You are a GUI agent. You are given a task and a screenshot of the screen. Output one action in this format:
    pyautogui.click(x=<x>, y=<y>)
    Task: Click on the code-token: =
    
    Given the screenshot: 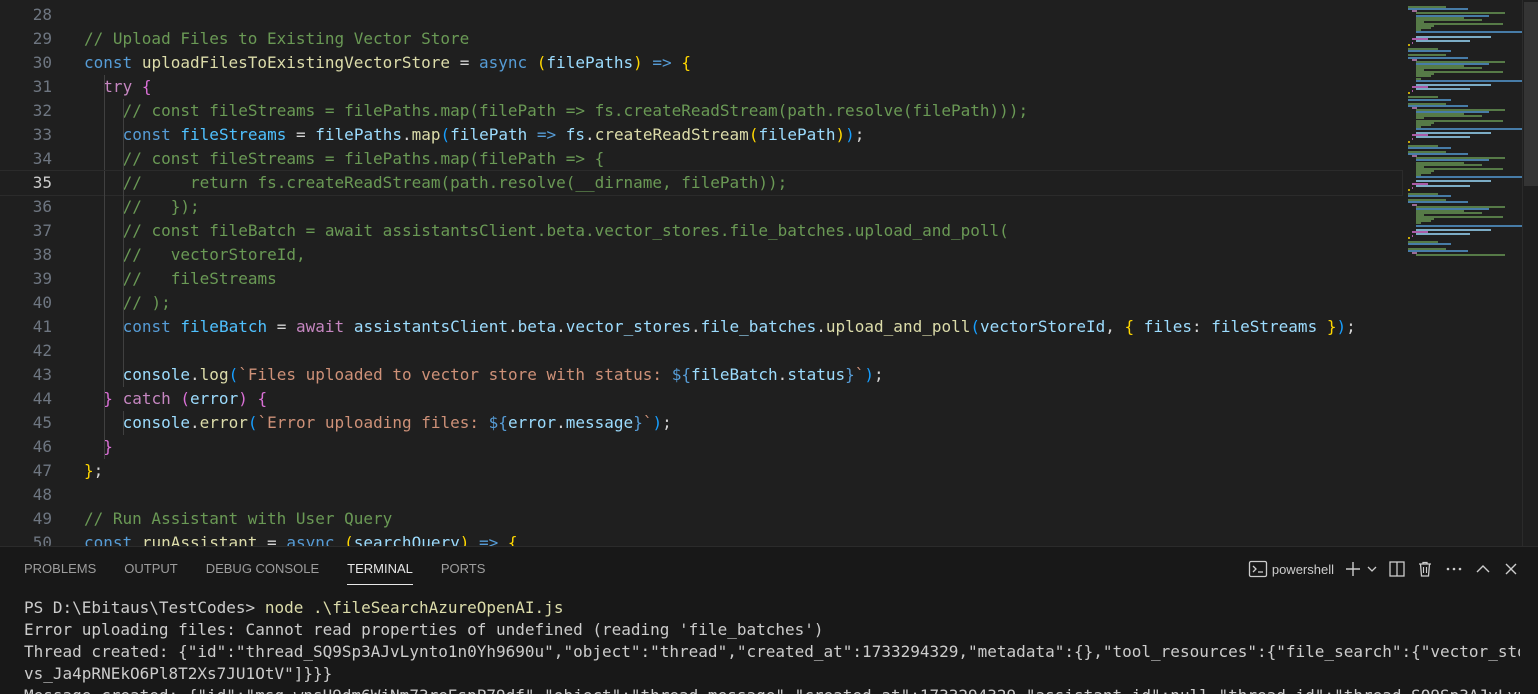 What is the action you would take?
    pyautogui.click(x=464, y=62)
    